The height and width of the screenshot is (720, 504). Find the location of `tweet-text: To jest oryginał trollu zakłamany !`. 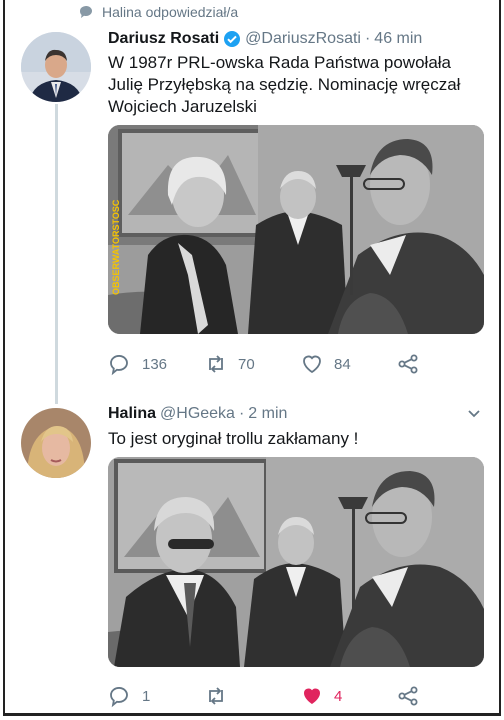

tweet-text: To jest oryginał trollu zakłamany ! is located at coordinates (233, 438).